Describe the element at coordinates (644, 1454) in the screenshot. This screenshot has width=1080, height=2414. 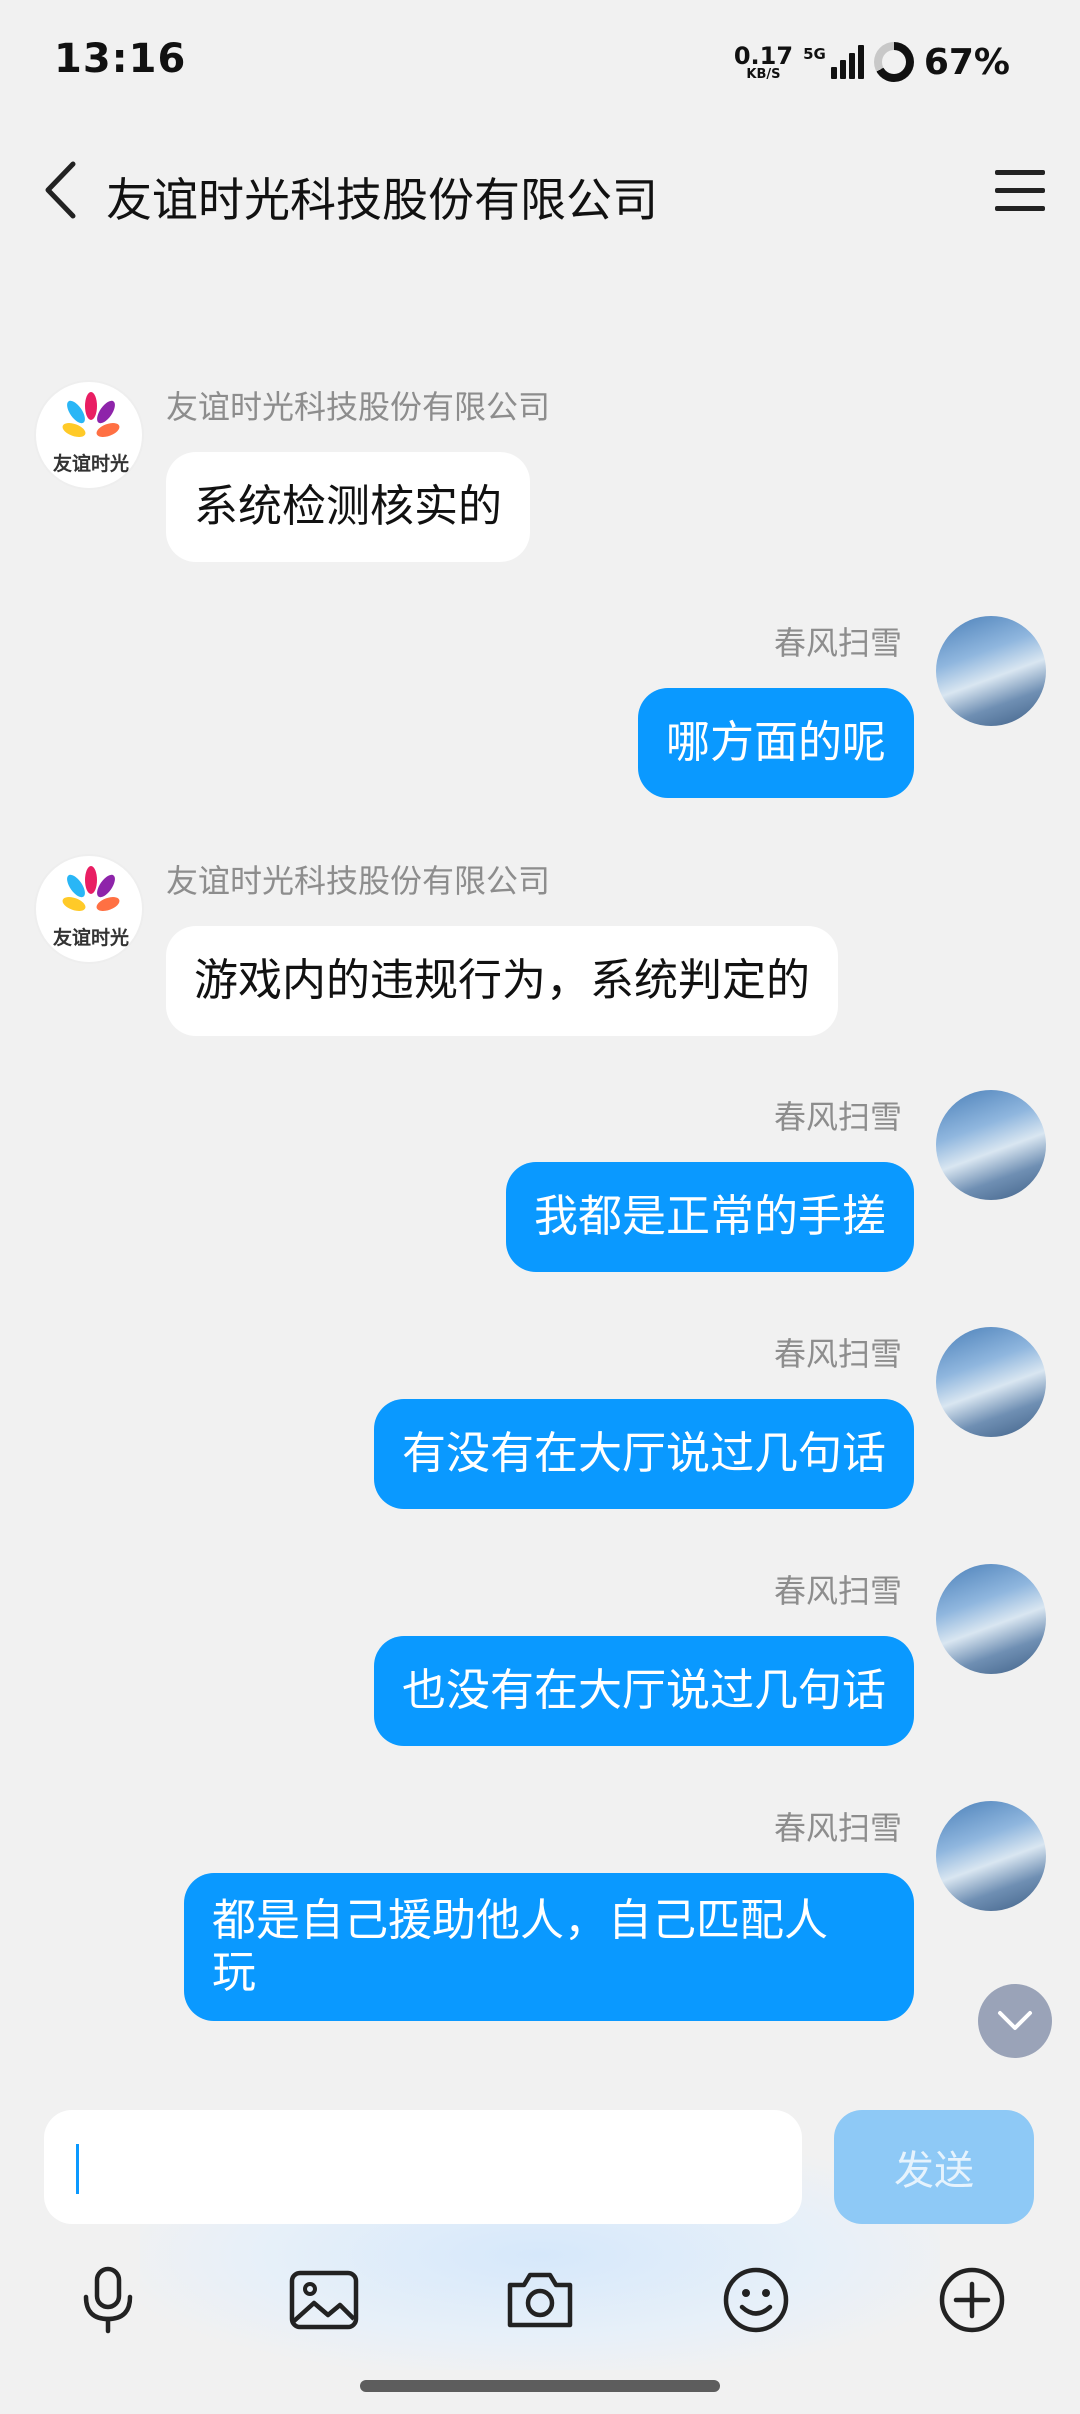
I see `message-bubble: 有没有在大厅说过几句话` at that location.